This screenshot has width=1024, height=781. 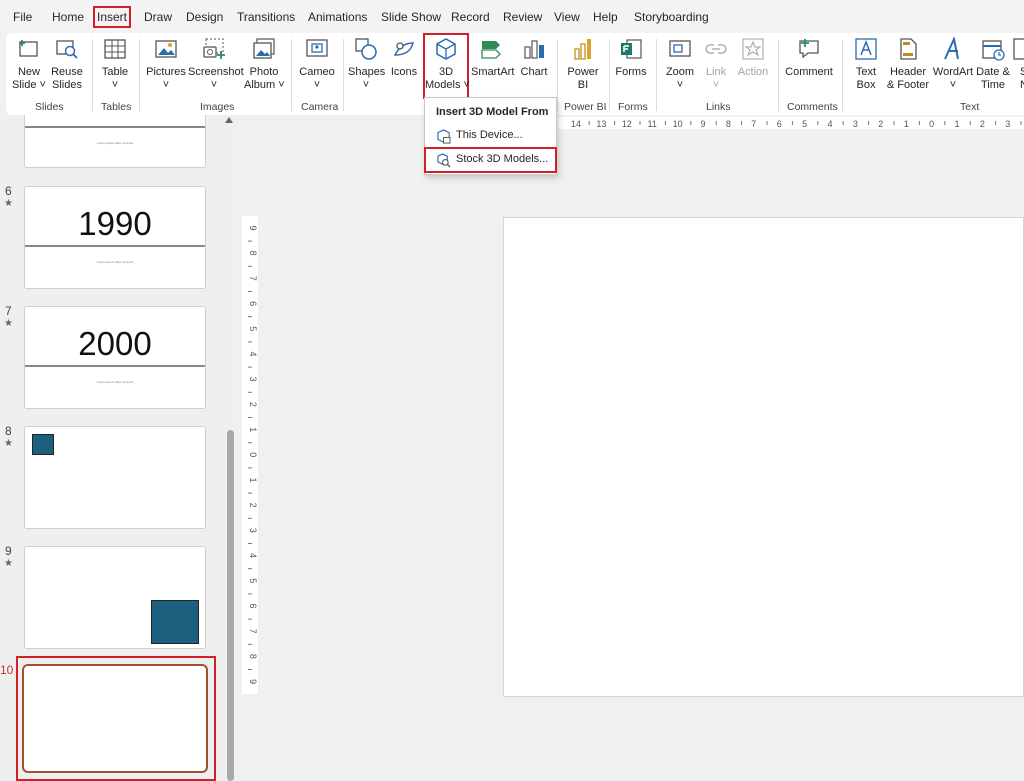 What do you see at coordinates (216, 65) in the screenshot?
I see `screenshot-button: Screenshot ˅` at bounding box center [216, 65].